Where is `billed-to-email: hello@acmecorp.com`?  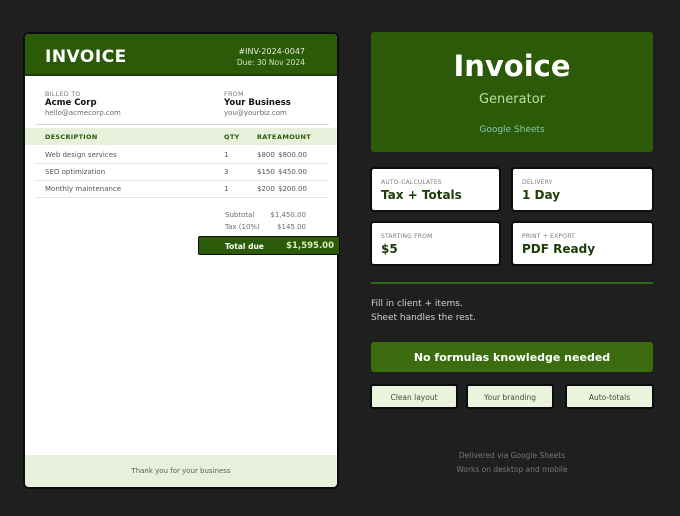 billed-to-email: hello@acmecorp.com is located at coordinates (83, 113).